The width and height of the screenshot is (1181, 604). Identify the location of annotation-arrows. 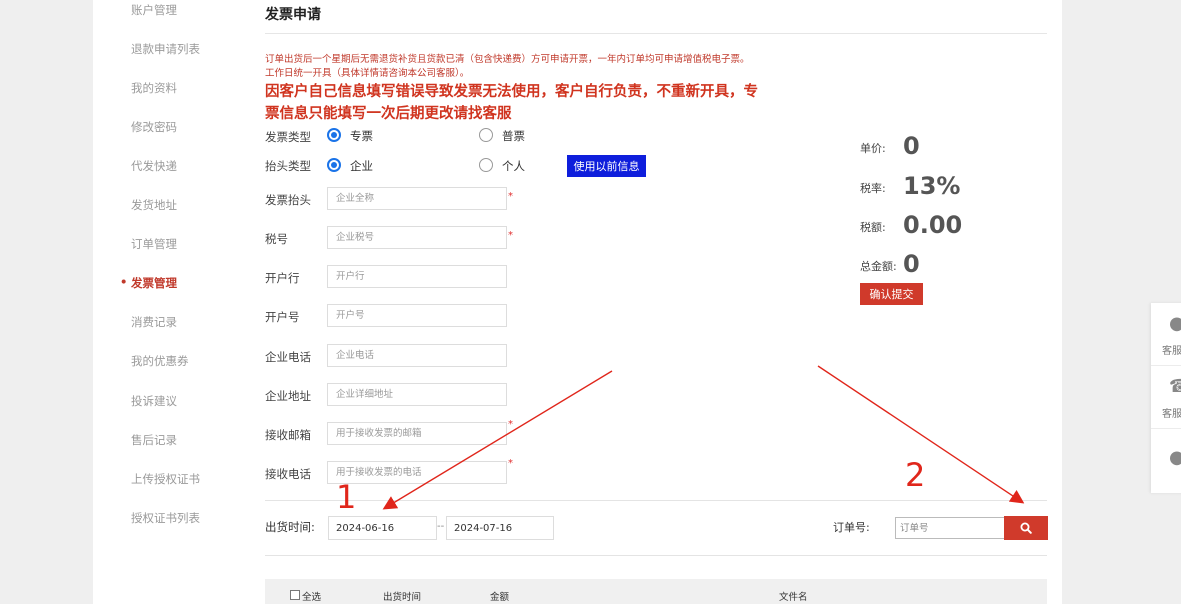
(703, 437).